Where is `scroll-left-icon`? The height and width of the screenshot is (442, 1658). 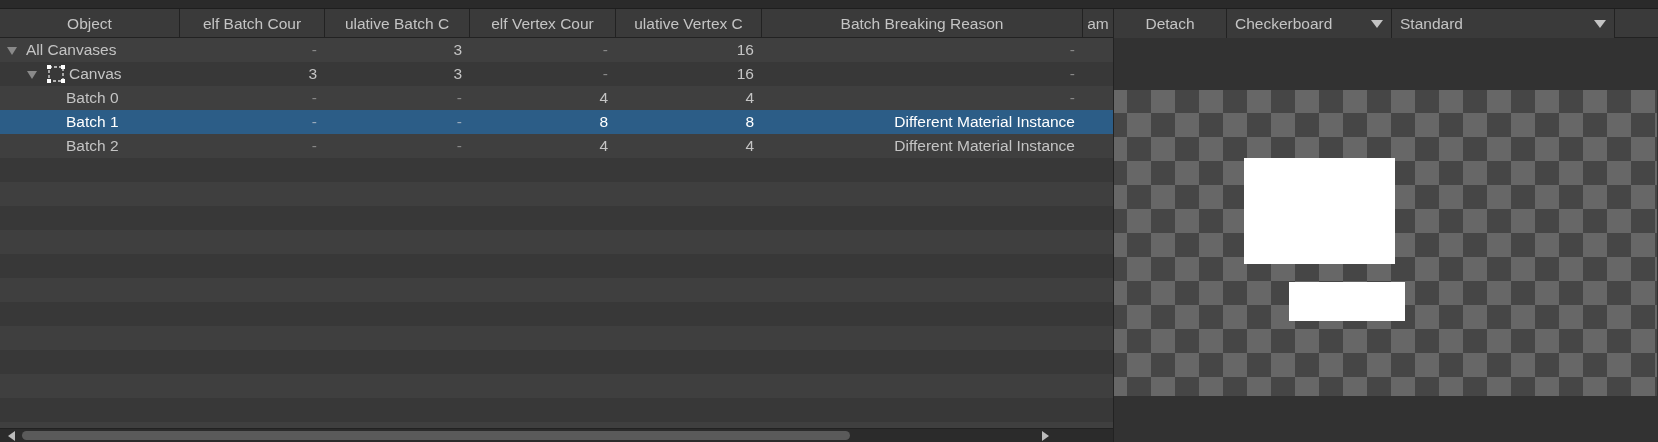 scroll-left-icon is located at coordinates (12, 435).